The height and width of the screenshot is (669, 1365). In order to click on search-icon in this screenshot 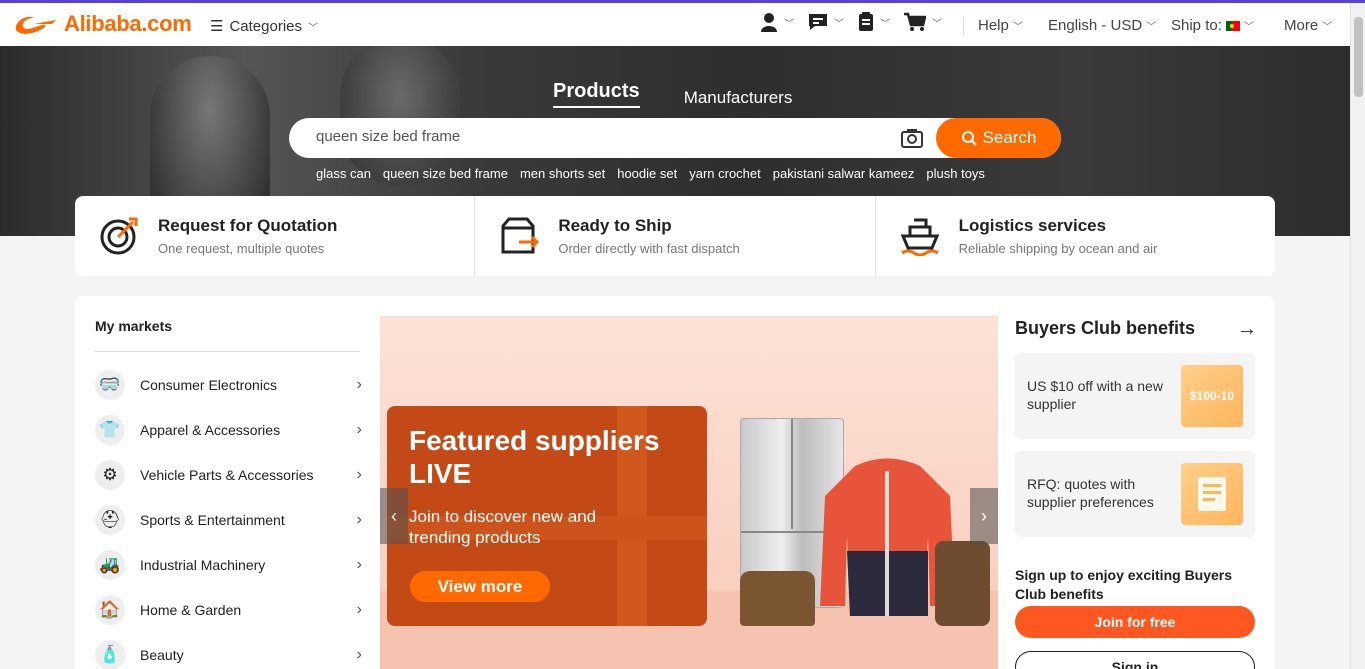, I will do `click(969, 138)`.